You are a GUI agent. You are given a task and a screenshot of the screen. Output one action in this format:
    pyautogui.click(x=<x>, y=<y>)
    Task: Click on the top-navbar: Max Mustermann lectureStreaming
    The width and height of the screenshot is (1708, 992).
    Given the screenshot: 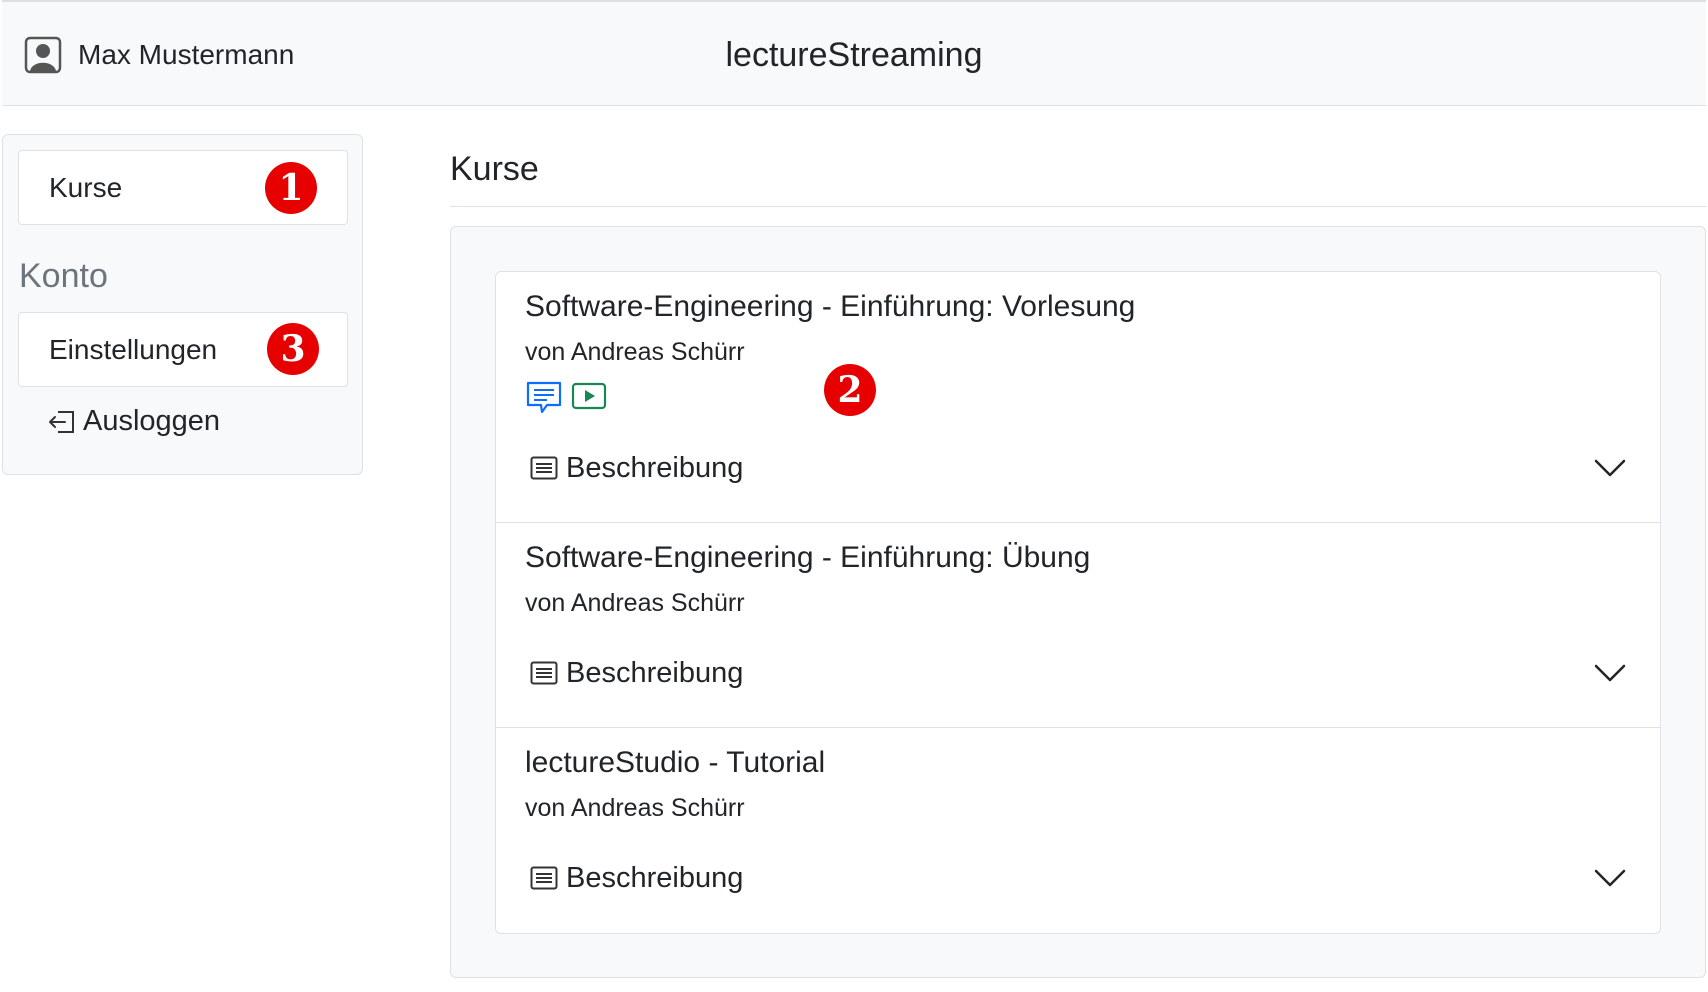 What is the action you would take?
    pyautogui.click(x=854, y=53)
    